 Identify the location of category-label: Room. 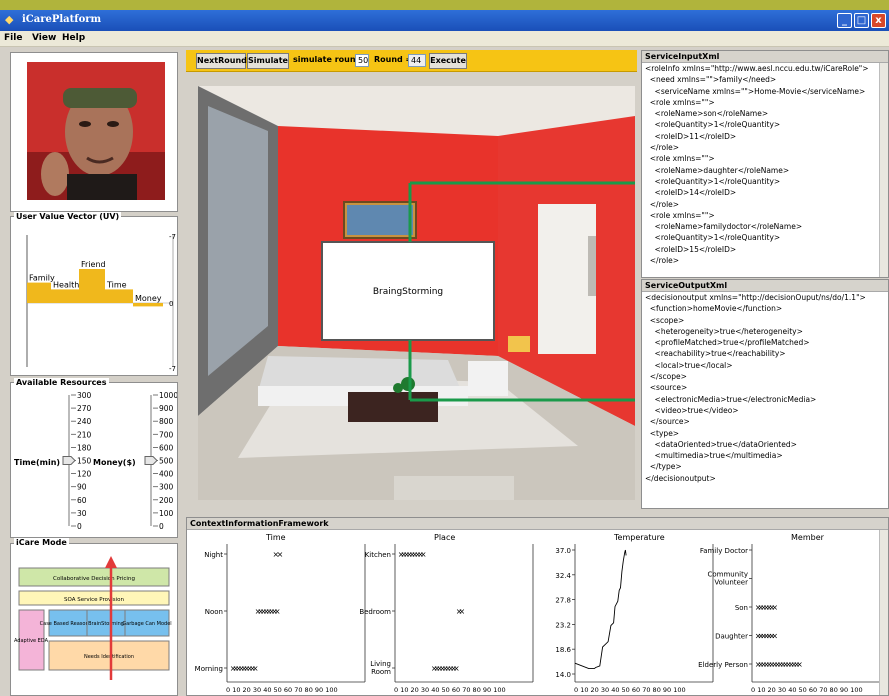
(381, 672).